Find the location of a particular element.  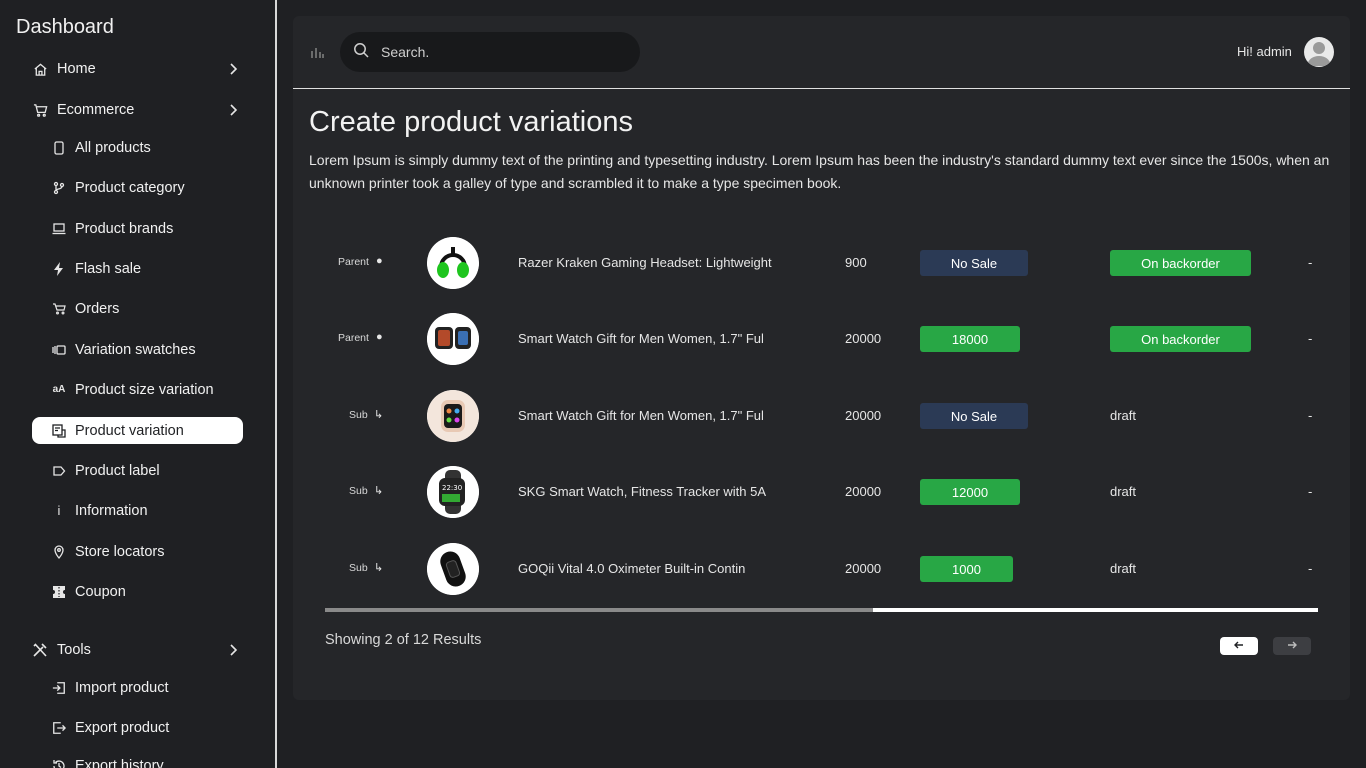

sidebar-item-store-locators: Store locators is located at coordinates (137, 551).